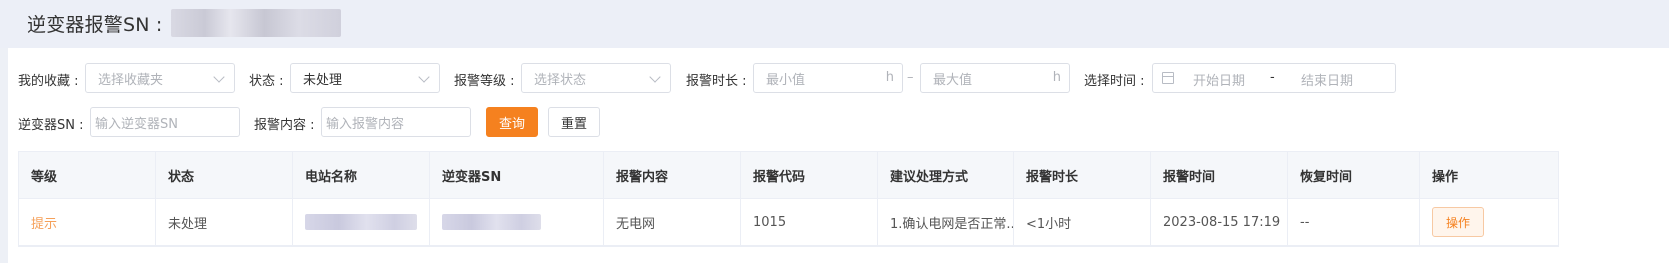 The width and height of the screenshot is (1669, 263). I want to click on row-action-button: 操作, so click(1458, 222).